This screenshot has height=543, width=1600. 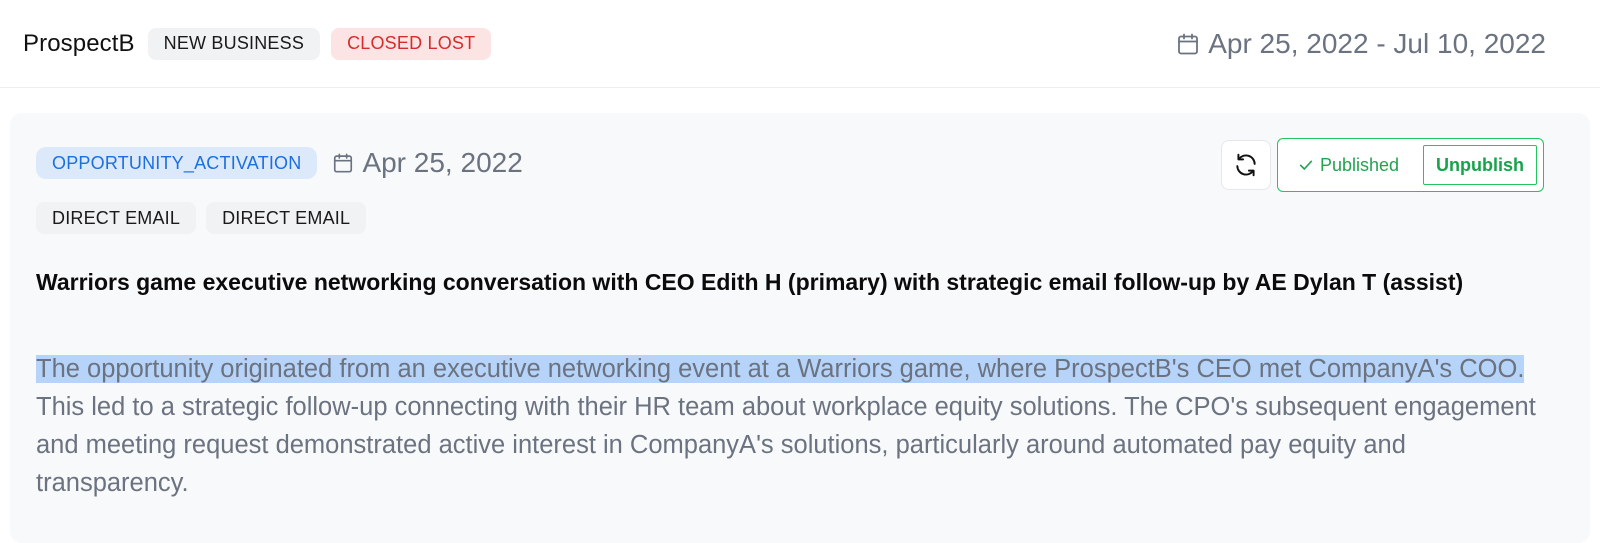 I want to click on publish-control: Published Unpublish, so click(x=1410, y=165).